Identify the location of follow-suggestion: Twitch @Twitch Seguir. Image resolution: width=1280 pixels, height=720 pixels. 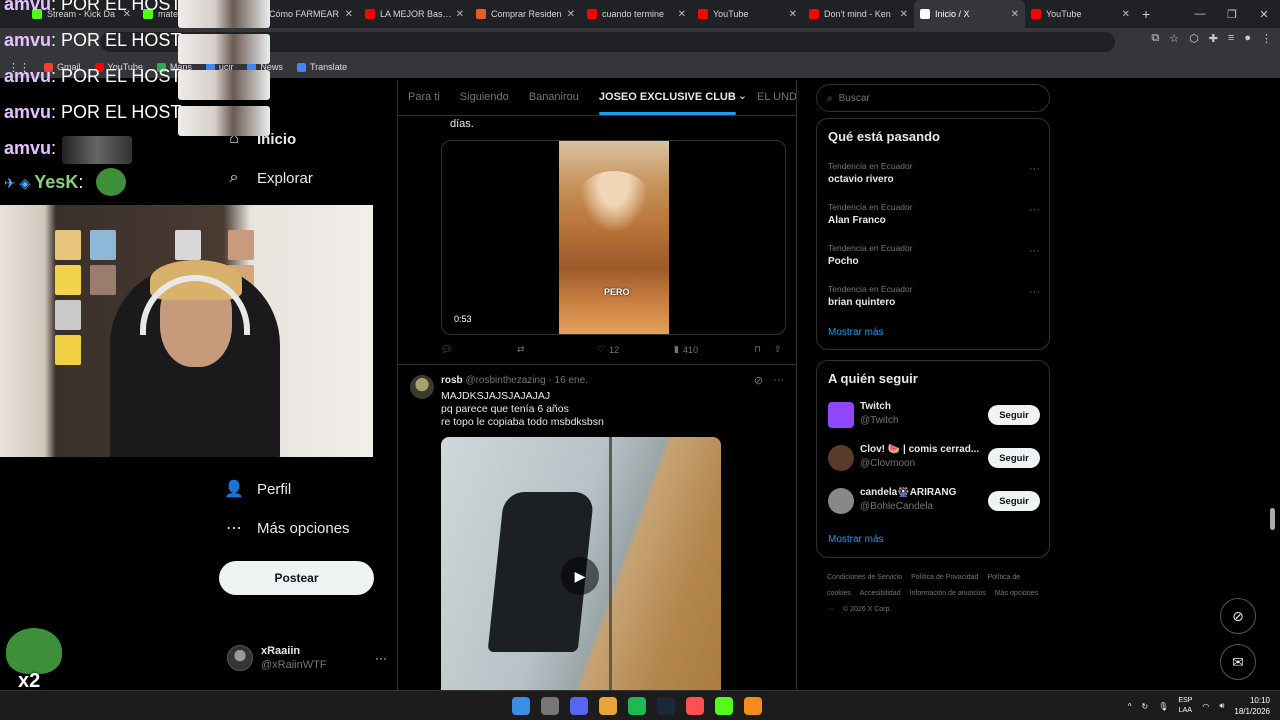
(934, 416).